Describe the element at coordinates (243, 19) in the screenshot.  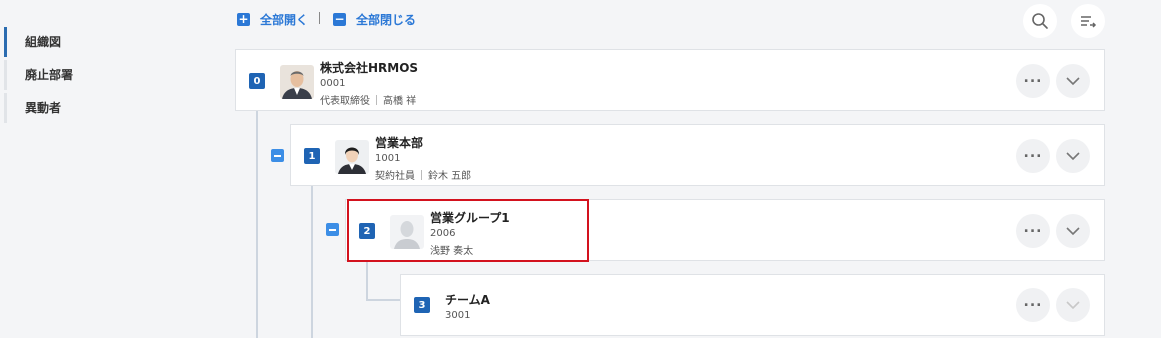
I see `plus-icon: +` at that location.